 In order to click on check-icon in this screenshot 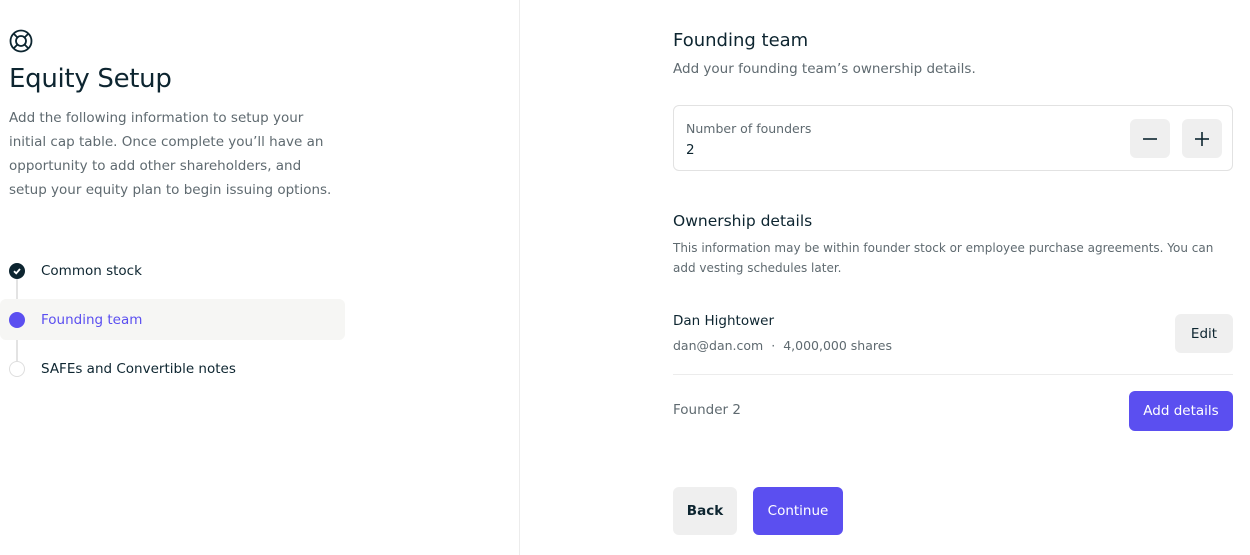, I will do `click(17, 270)`.